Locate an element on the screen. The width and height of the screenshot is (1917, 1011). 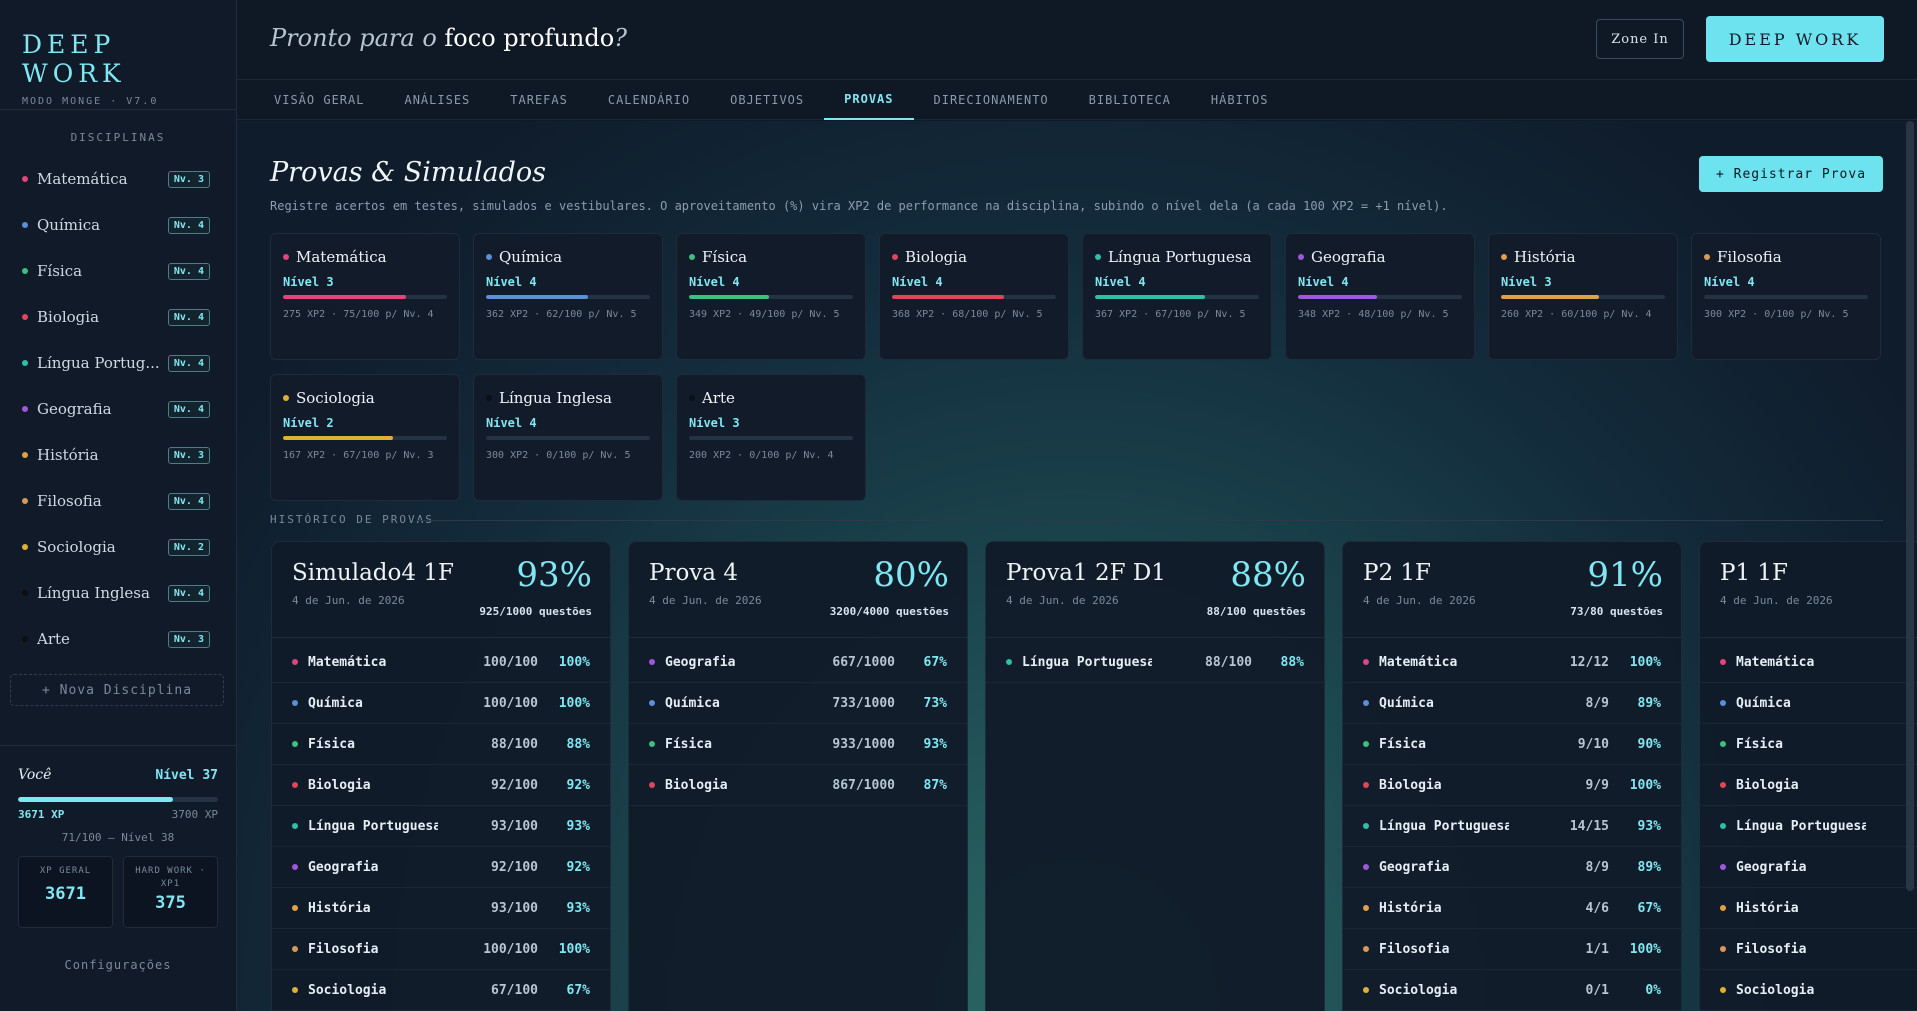
discipline-card: Física Nível 4 349 XP2 · 49/100 p/ Nv. 5 is located at coordinates (771, 296).